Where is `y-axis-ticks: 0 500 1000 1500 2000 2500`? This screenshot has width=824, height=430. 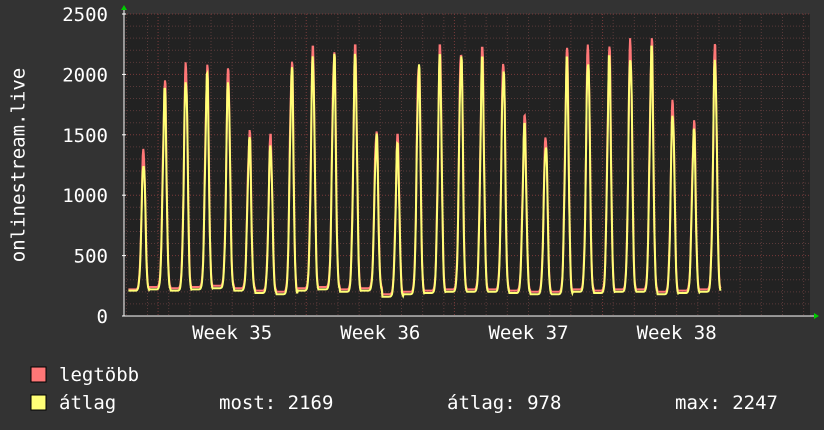 y-axis-ticks: 0 500 1000 1500 2000 2500 is located at coordinates (94, 166).